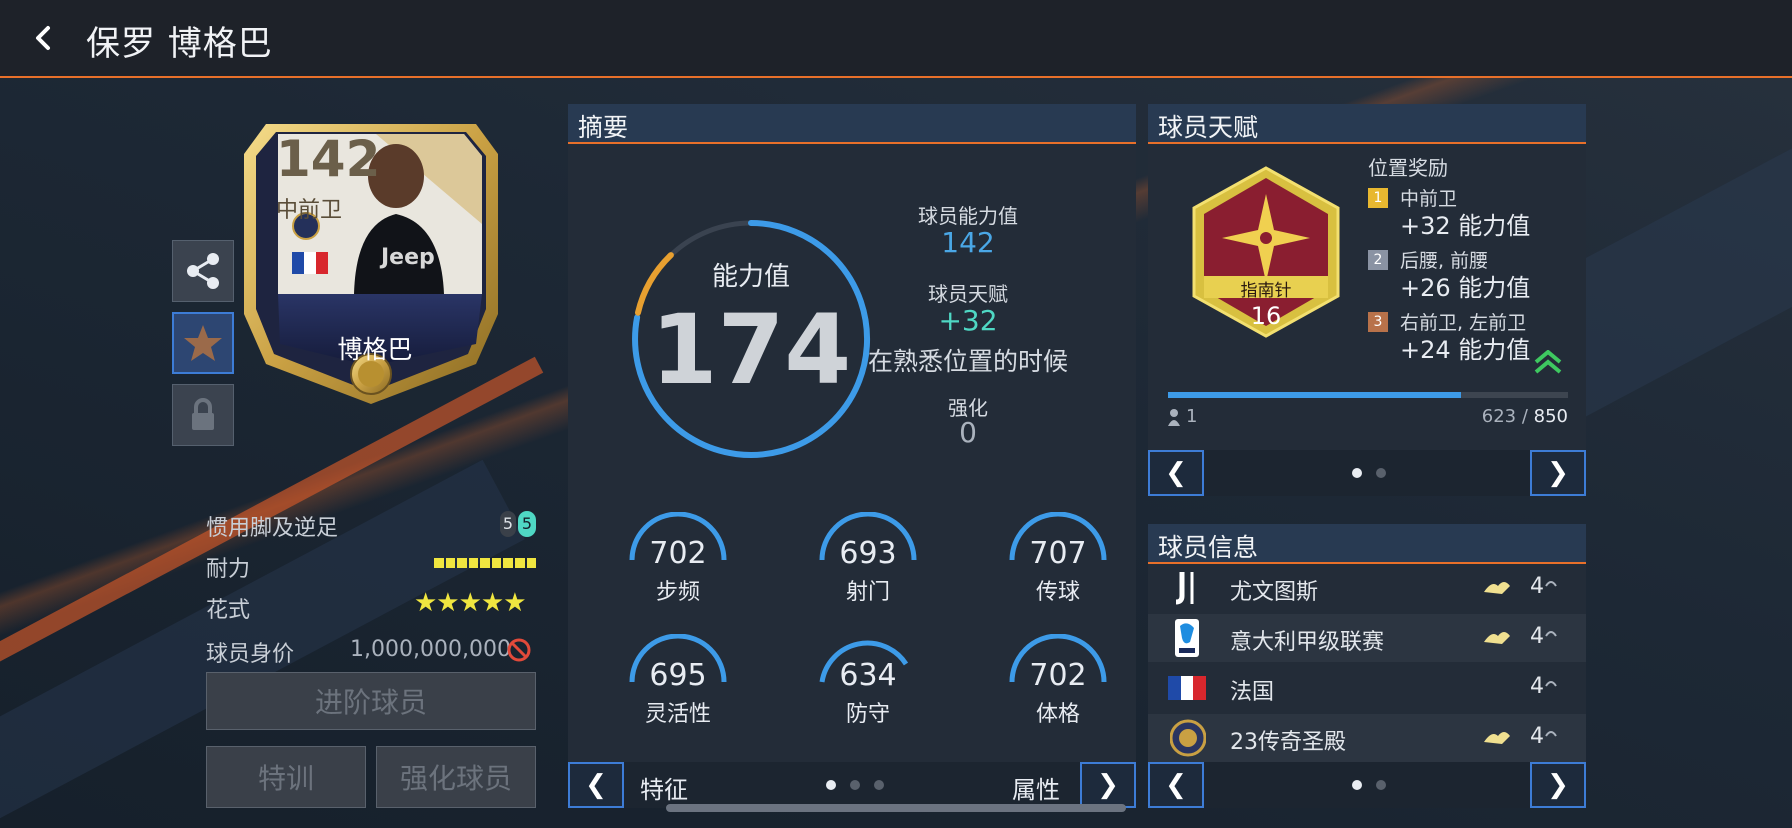 The image size is (1792, 828). Describe the element at coordinates (371, 701) in the screenshot. I see `advance-player-button: 进阶球员` at that location.